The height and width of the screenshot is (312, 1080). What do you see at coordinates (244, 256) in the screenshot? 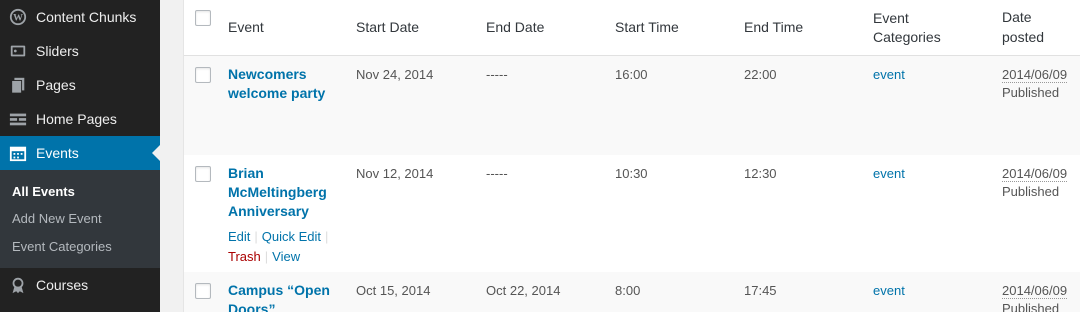
I see `trash-link: Trash` at bounding box center [244, 256].